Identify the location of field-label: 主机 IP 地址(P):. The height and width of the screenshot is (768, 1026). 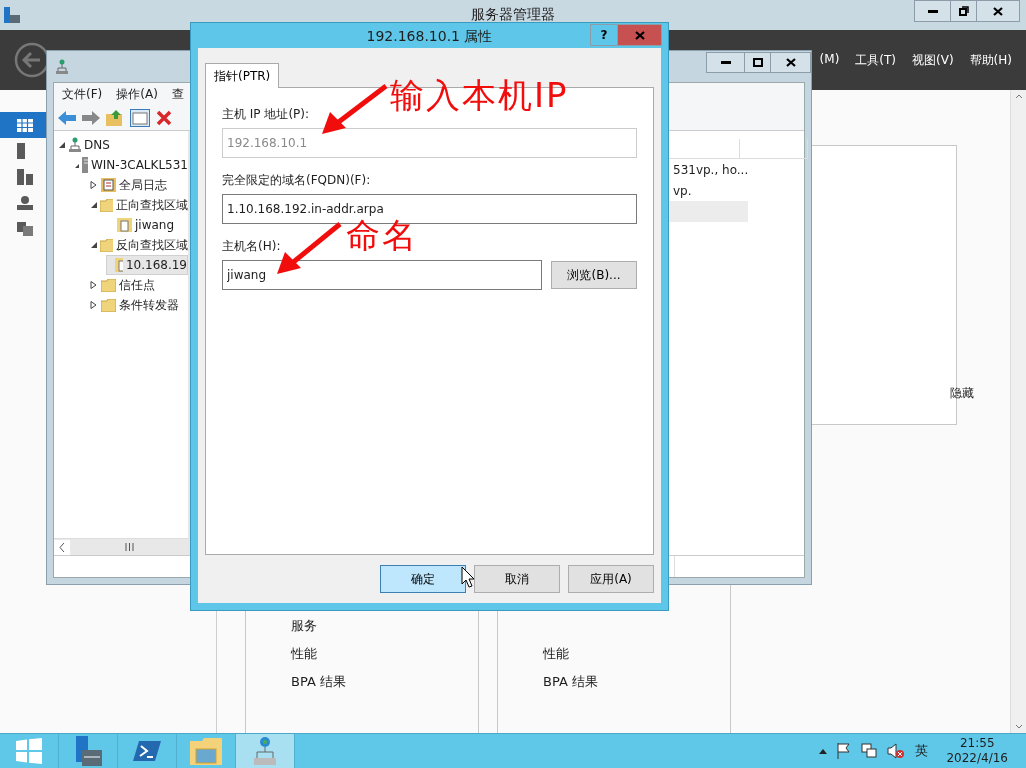
(266, 114).